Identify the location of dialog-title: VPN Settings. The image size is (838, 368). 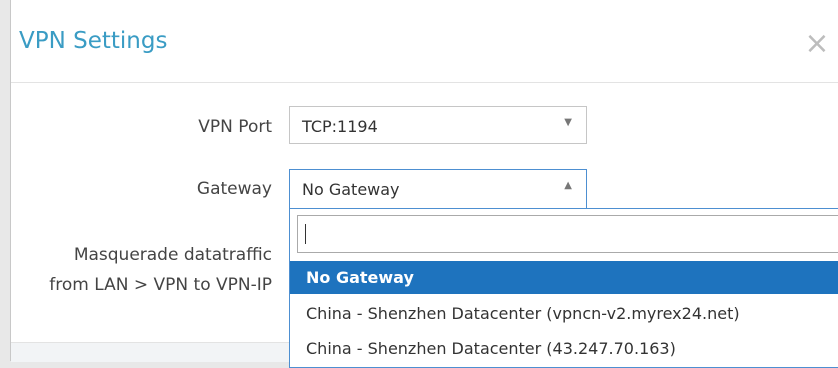
(93, 41).